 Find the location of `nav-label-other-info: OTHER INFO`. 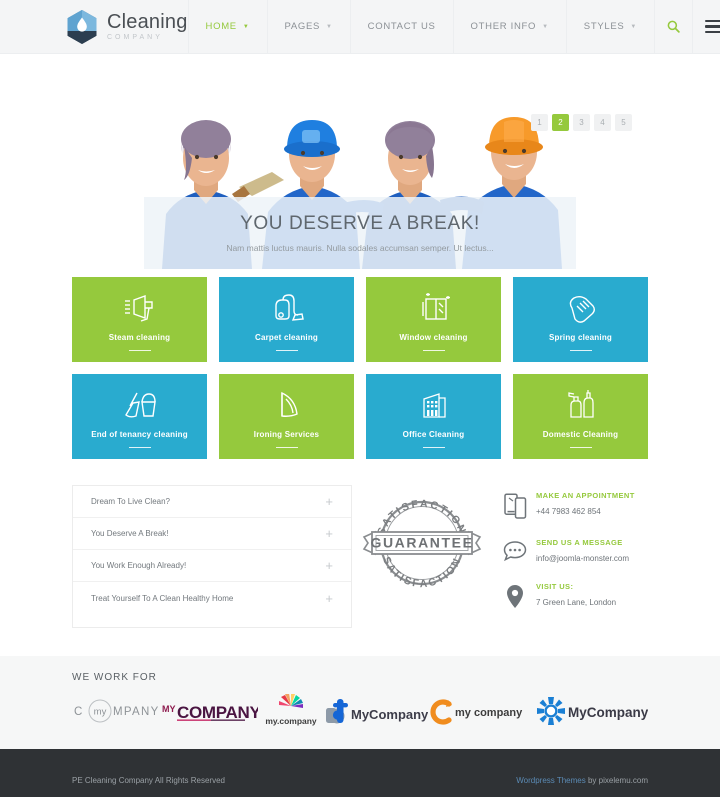

nav-label-other-info: OTHER INFO is located at coordinates (503, 26).